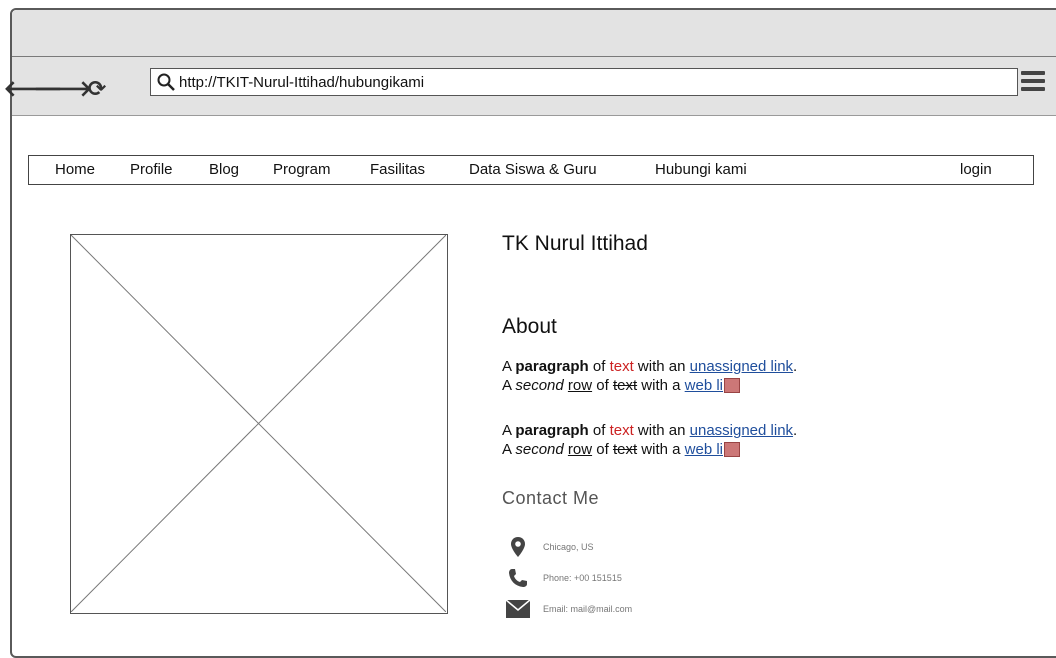 The image size is (1056, 658). I want to click on page-title: TK Nurul Ittihad, so click(575, 243).